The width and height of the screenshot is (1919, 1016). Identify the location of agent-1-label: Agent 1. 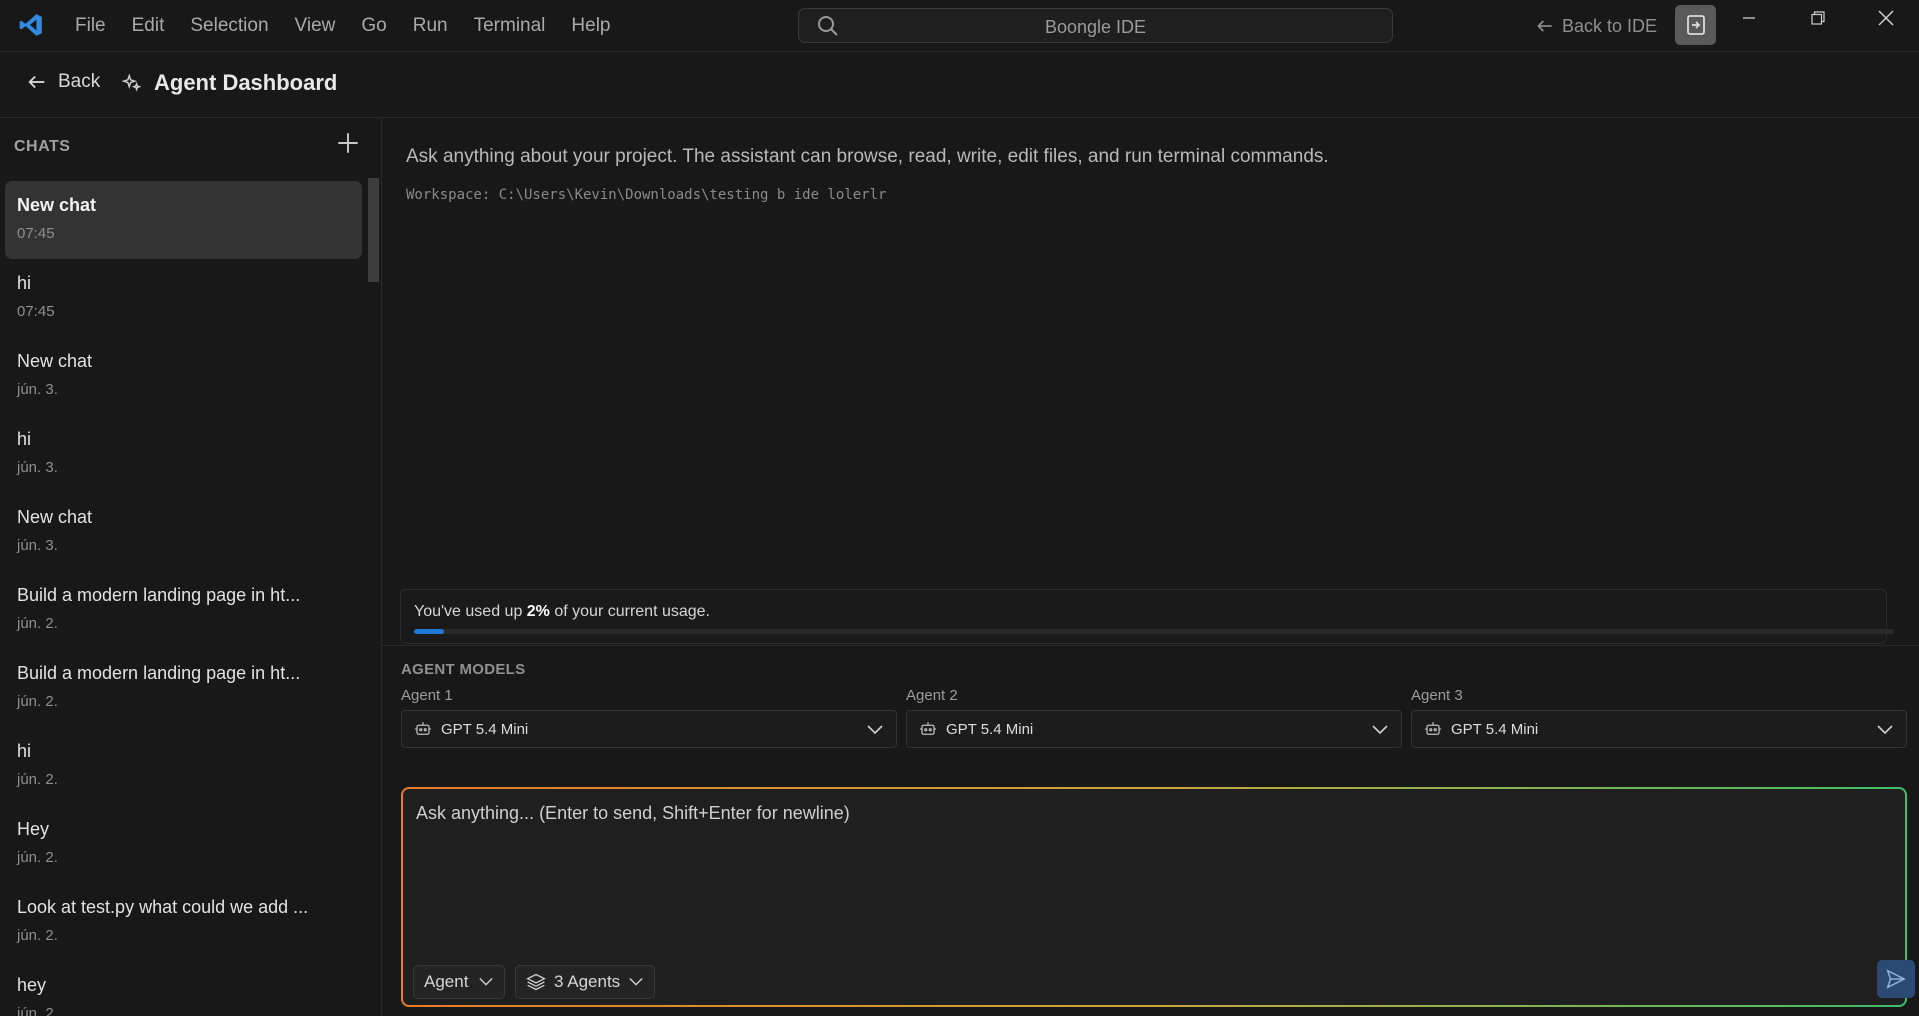
(427, 695).